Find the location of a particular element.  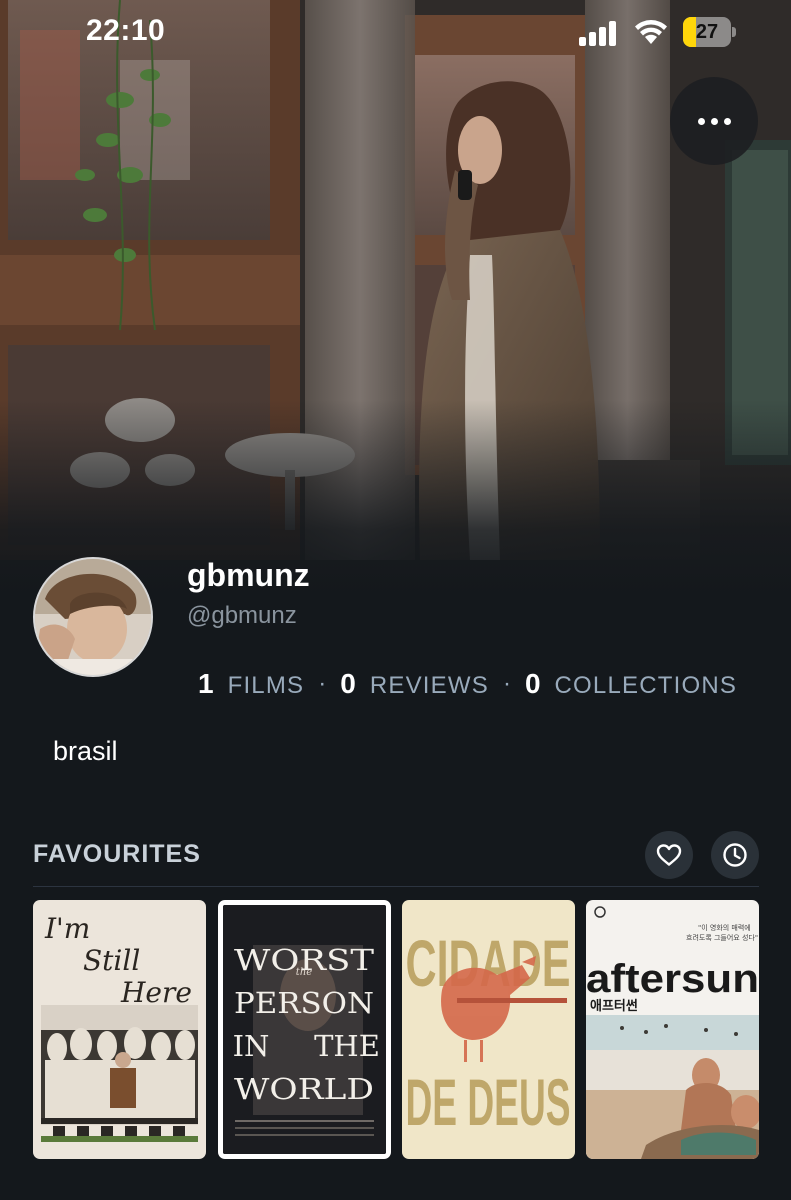

favourites-divider is located at coordinates (396, 886).